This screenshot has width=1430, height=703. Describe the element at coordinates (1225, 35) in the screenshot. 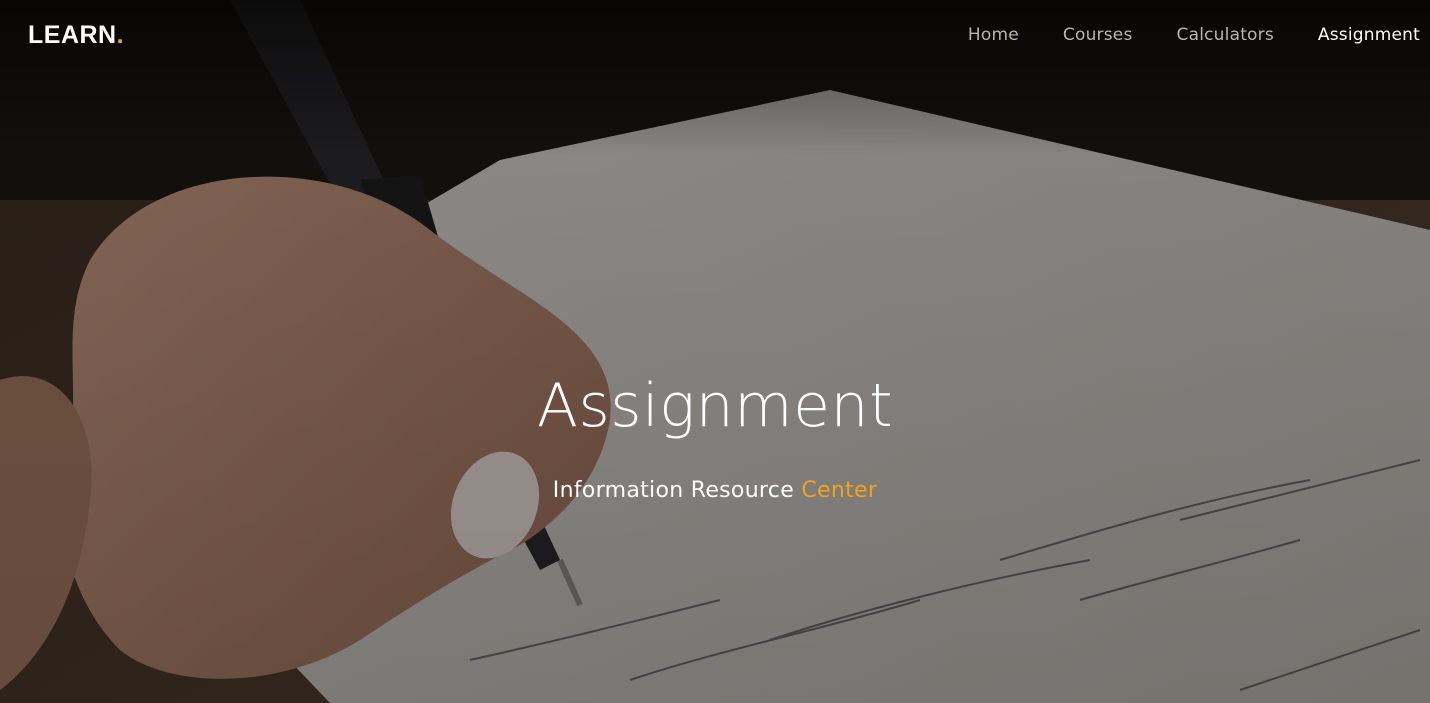

I see `nav-item-calculators: Calculators` at that location.